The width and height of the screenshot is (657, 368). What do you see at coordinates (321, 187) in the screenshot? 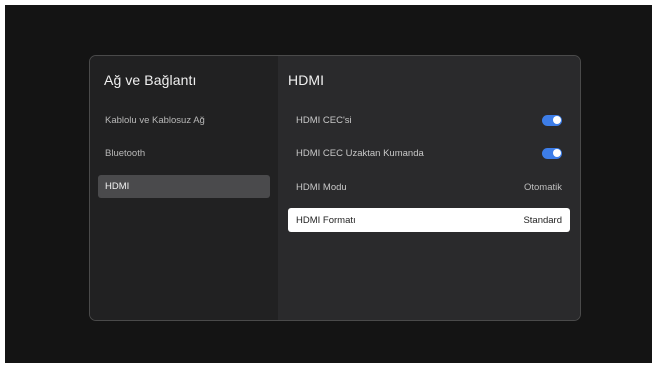
I see `setting-label: HDMI Modu` at bounding box center [321, 187].